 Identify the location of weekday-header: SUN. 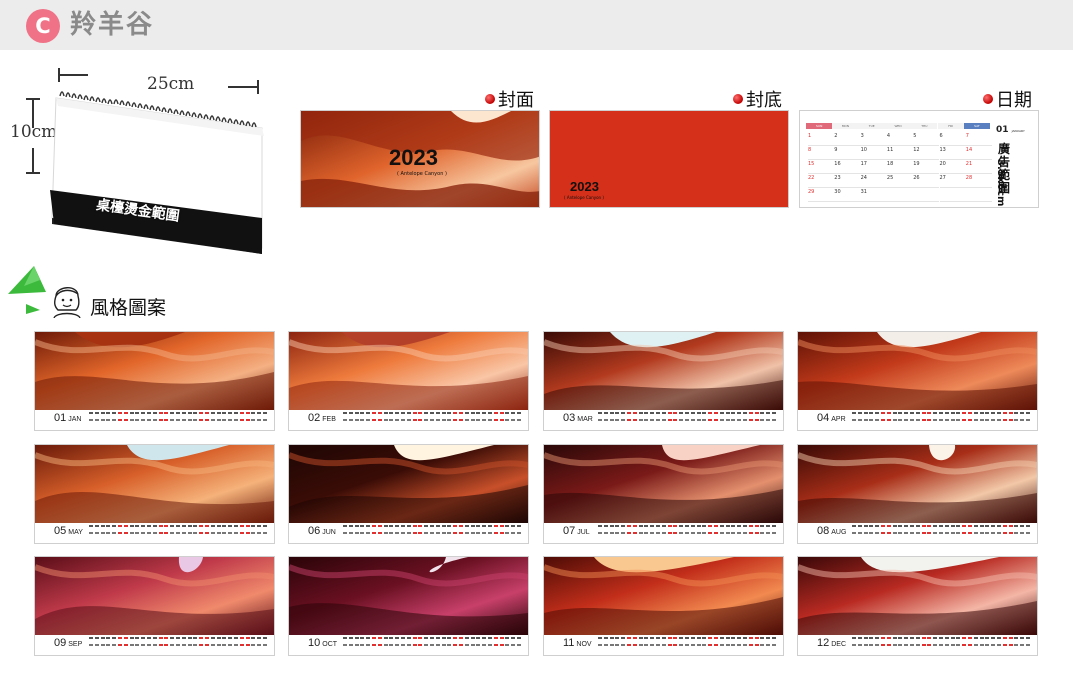
(819, 126).